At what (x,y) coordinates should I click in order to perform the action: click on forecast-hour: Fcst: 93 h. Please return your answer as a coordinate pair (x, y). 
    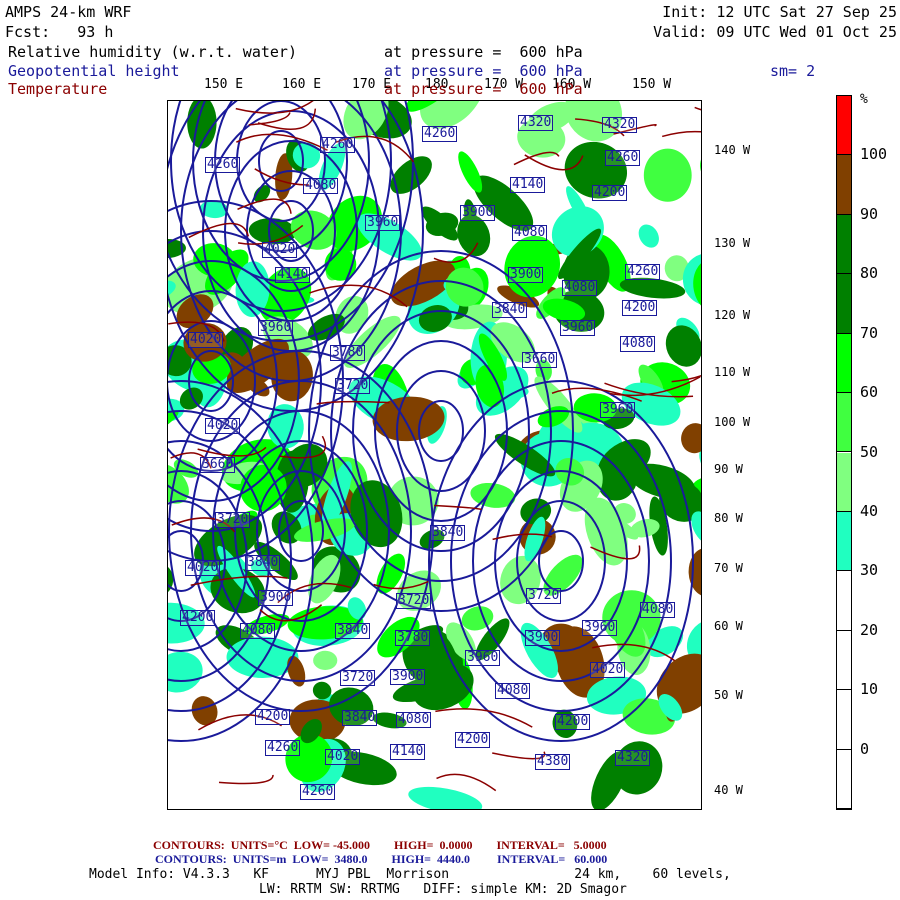
    Looking at the image, I should click on (59, 32).